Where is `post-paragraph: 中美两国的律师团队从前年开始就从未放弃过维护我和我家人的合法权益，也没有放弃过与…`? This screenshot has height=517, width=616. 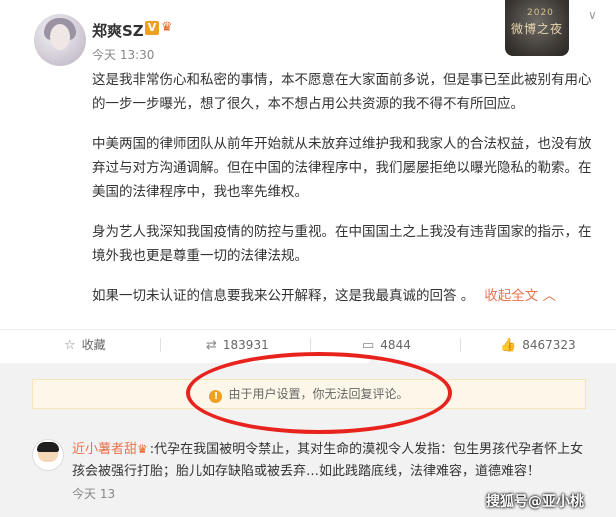 post-paragraph: 中美两国的律师团队从前年开始就从未放弃过维护我和我家人的合法权益，也没有放弃过与… is located at coordinates (342, 168).